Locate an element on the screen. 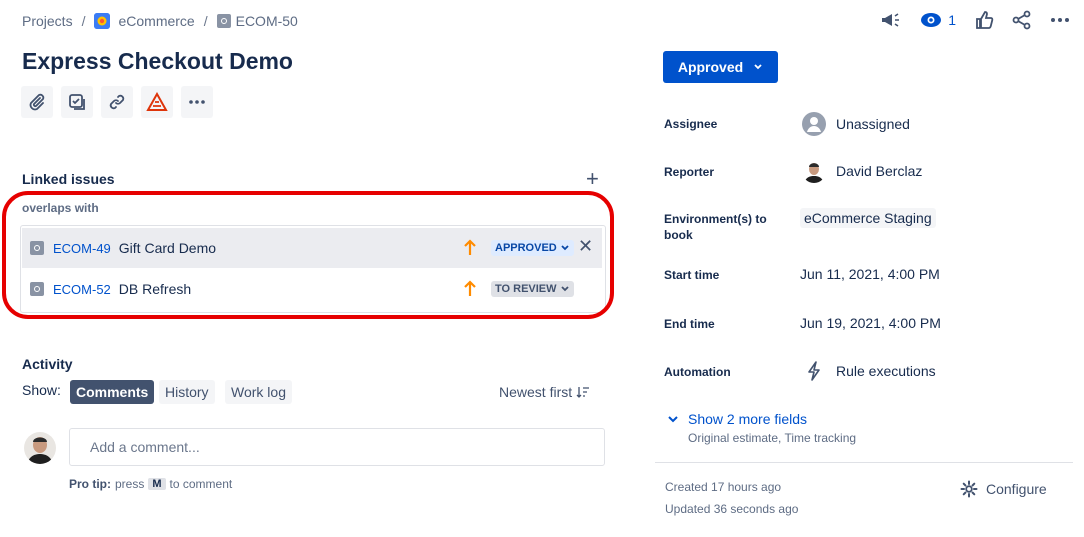 The image size is (1084, 537). issue-toolbar is located at coordinates (121, 102).